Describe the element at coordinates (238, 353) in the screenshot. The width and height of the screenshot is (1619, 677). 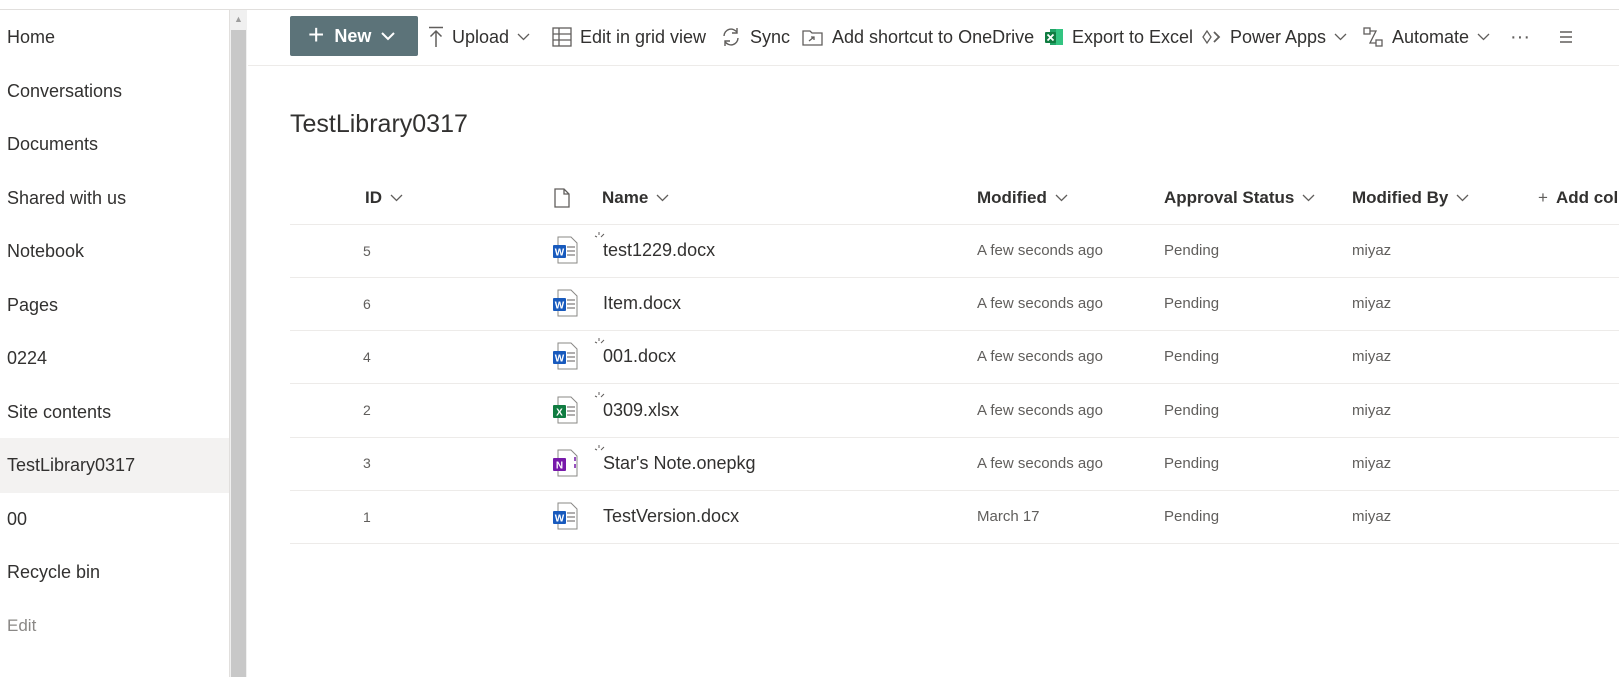
I see `scroll-thumb` at that location.